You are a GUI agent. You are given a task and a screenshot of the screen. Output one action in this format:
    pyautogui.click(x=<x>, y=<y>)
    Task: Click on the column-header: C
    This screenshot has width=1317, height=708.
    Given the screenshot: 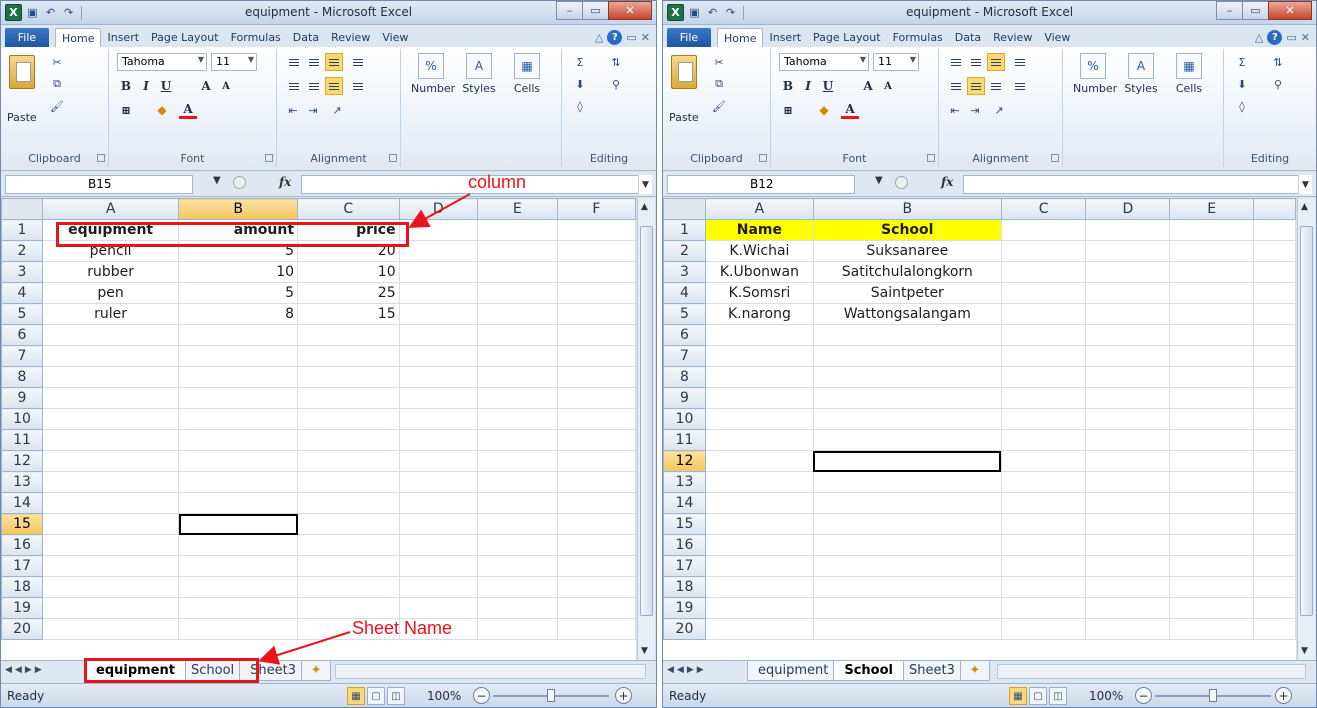 What is the action you would take?
    pyautogui.click(x=348, y=209)
    